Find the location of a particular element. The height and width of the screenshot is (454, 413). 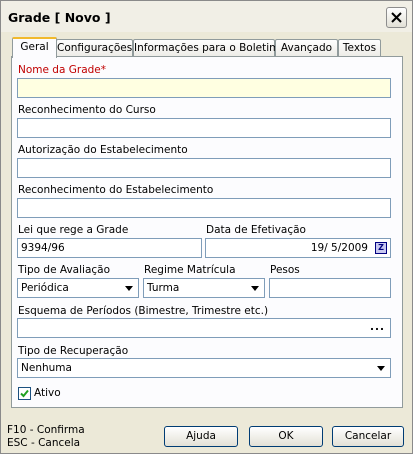

autorizacao-label: Autorização do Estabelecimento is located at coordinates (103, 150).